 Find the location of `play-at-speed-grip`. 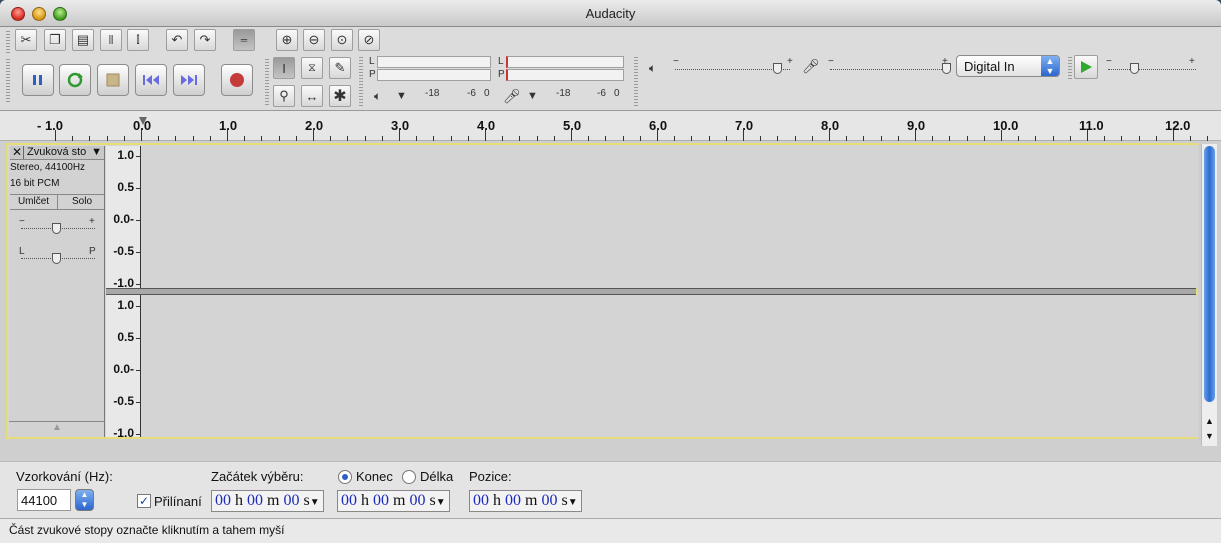

play-at-speed-grip is located at coordinates (1070, 68).